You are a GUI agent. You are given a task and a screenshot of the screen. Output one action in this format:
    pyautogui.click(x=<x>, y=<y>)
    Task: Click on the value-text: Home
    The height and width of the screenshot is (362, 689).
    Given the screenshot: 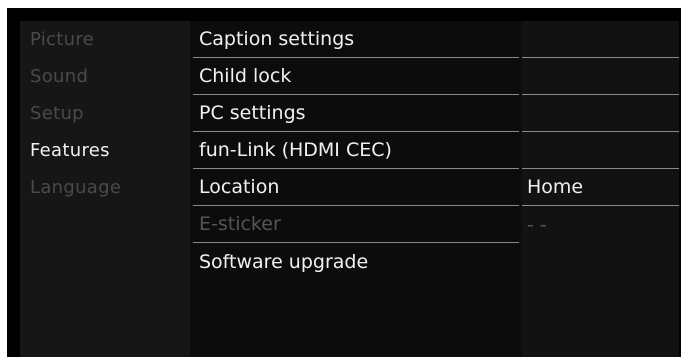 What is the action you would take?
    pyautogui.click(x=555, y=187)
    